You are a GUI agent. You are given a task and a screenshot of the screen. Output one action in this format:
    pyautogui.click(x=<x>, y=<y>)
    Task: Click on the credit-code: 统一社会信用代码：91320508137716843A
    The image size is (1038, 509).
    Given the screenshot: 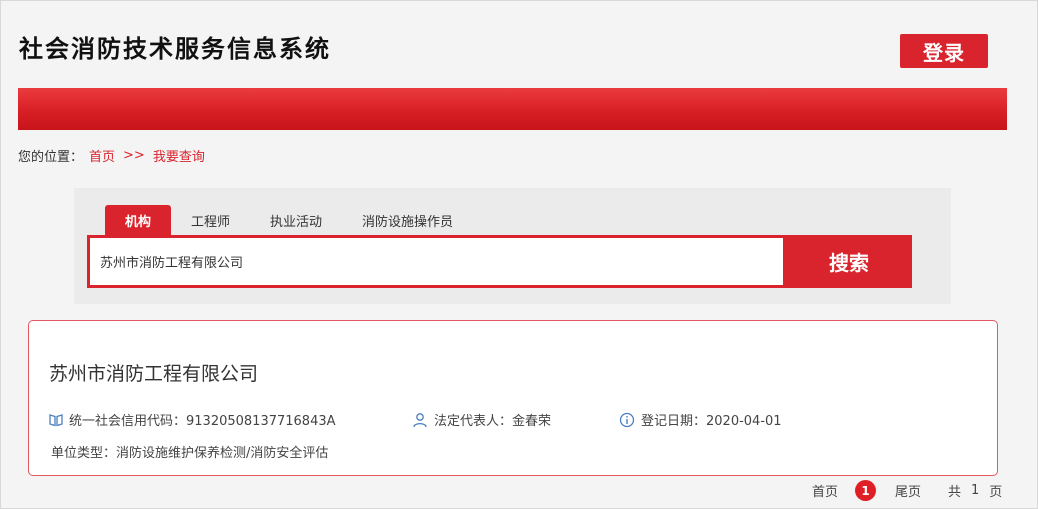 What is the action you would take?
    pyautogui.click(x=202, y=421)
    